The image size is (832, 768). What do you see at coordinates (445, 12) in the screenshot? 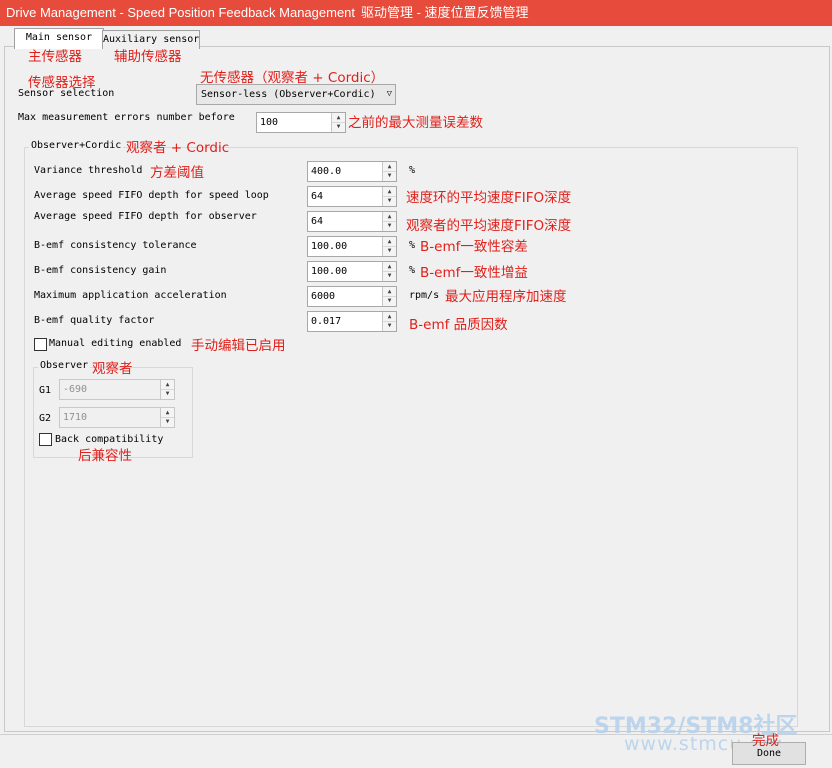
I see `window-title-cn: 驱动管理 - 速度位置反馈管理` at bounding box center [445, 12].